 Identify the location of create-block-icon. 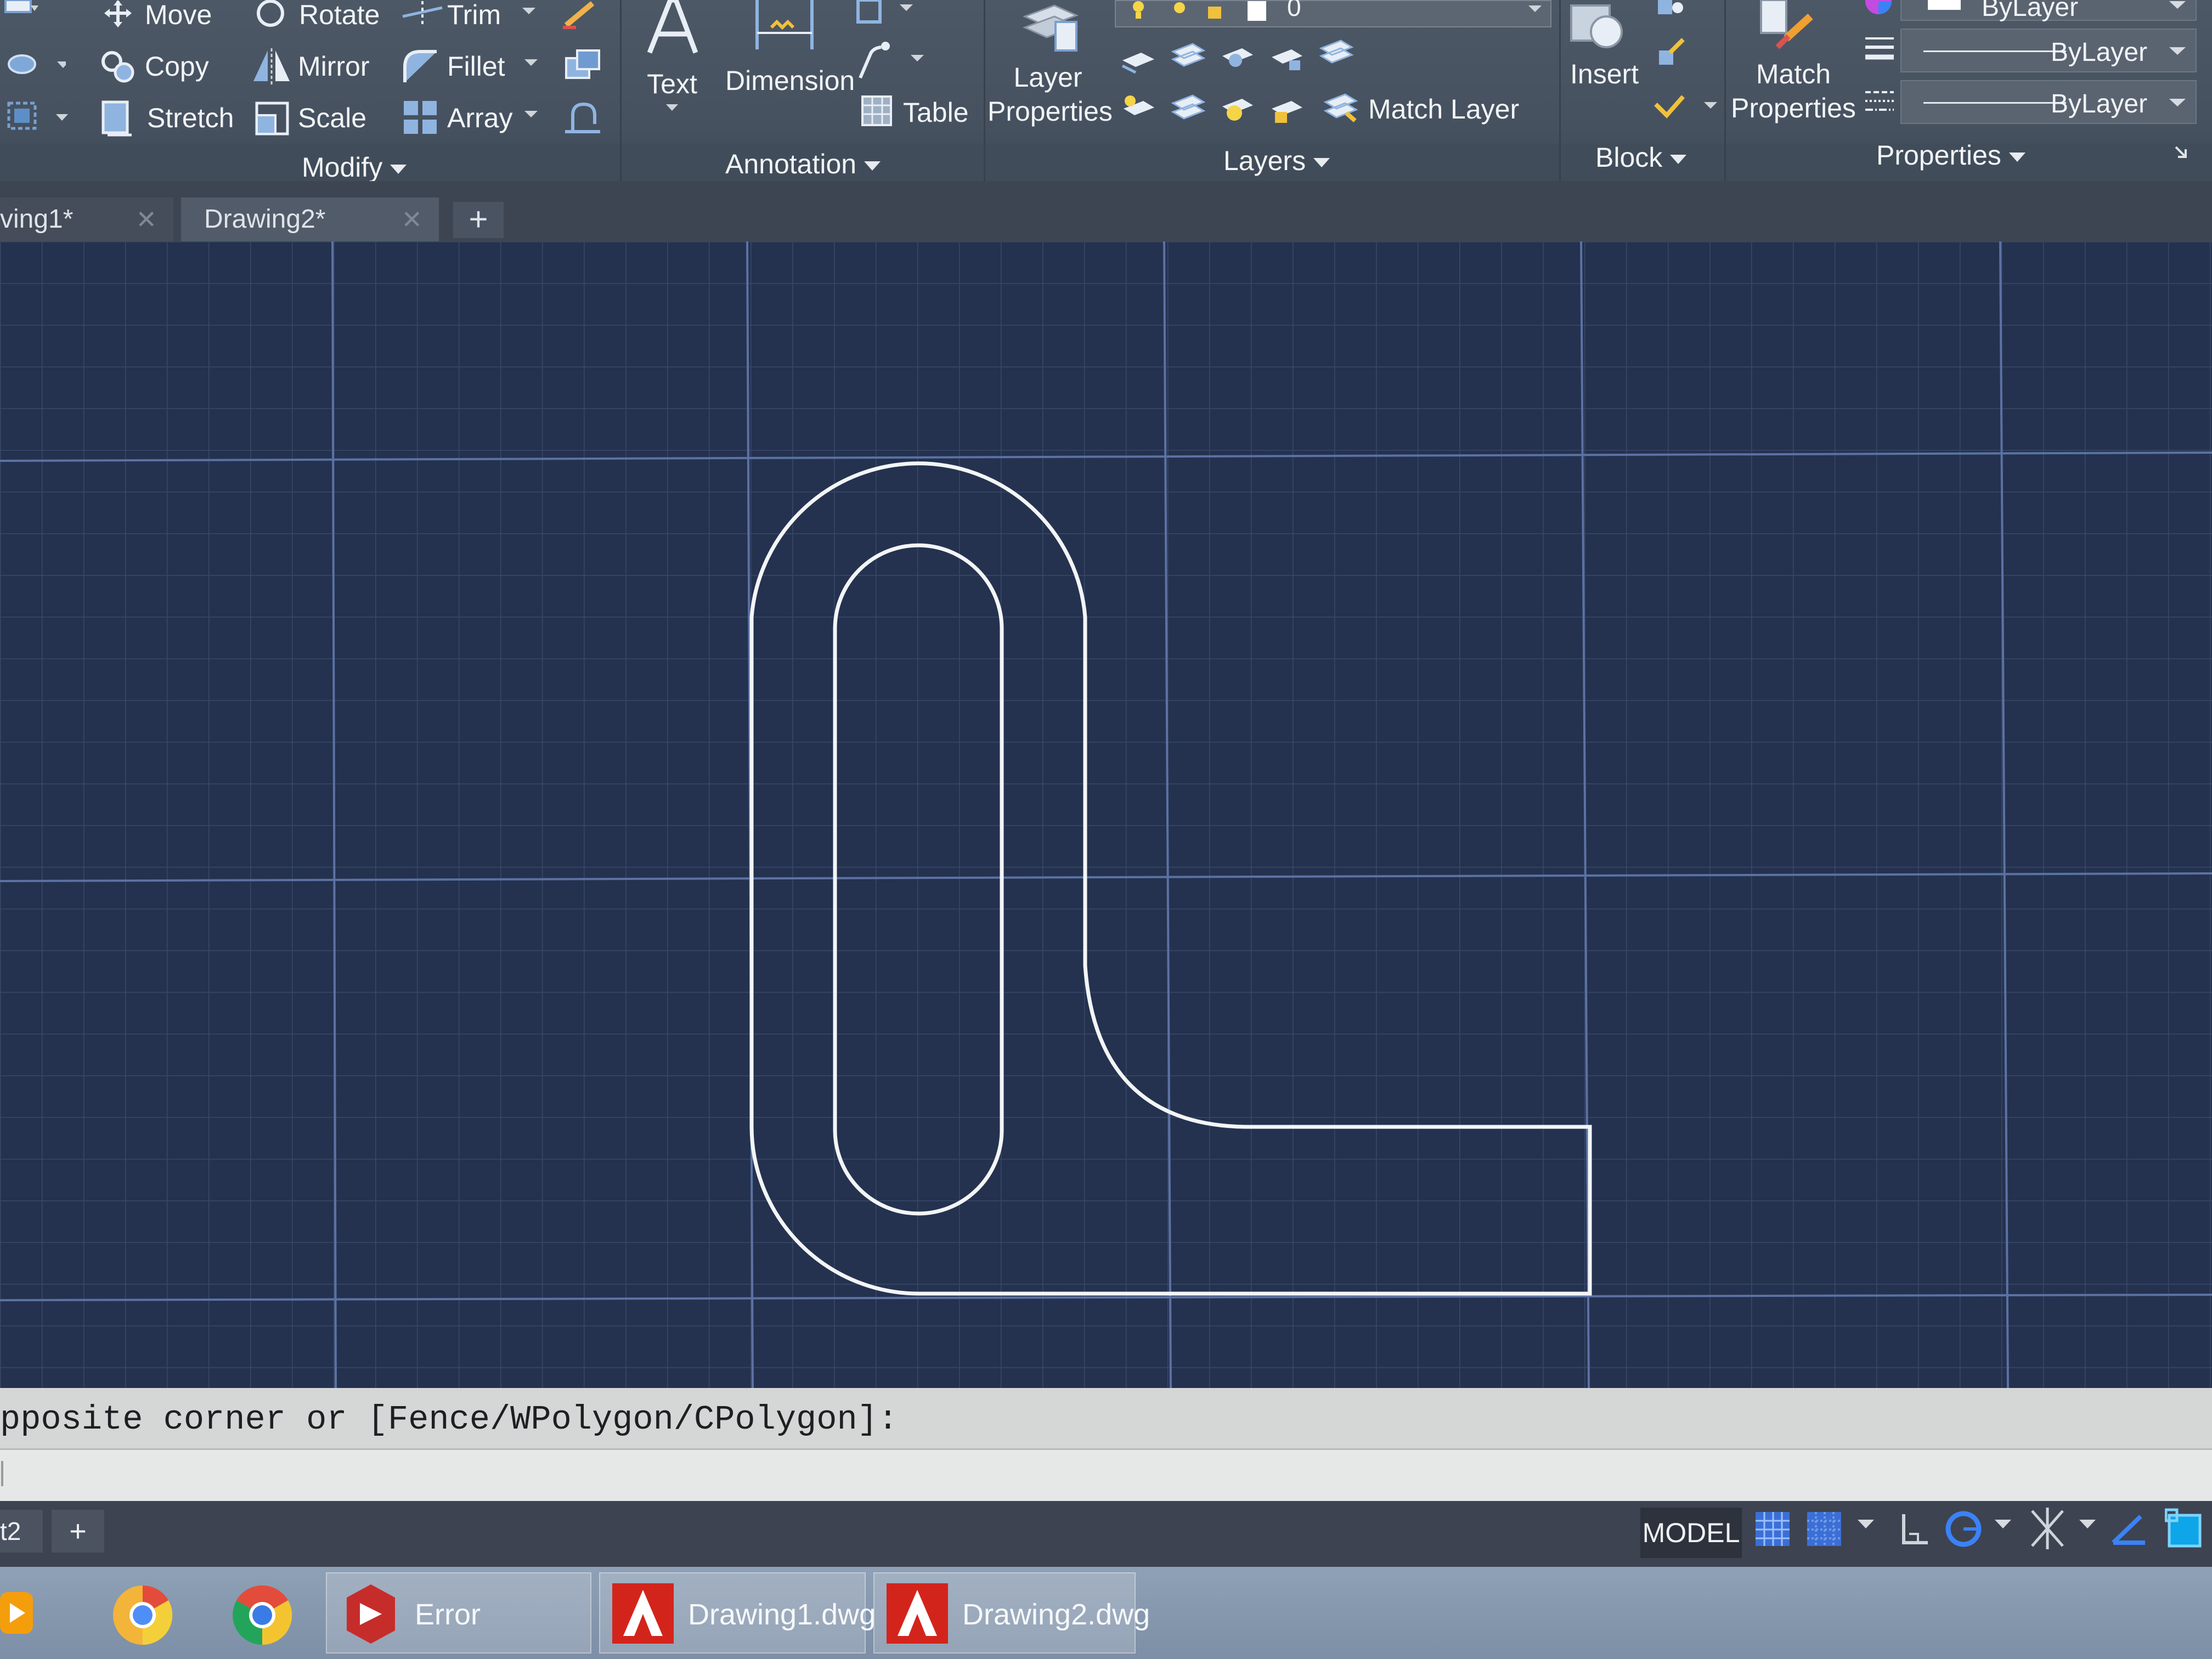
(1669, 11).